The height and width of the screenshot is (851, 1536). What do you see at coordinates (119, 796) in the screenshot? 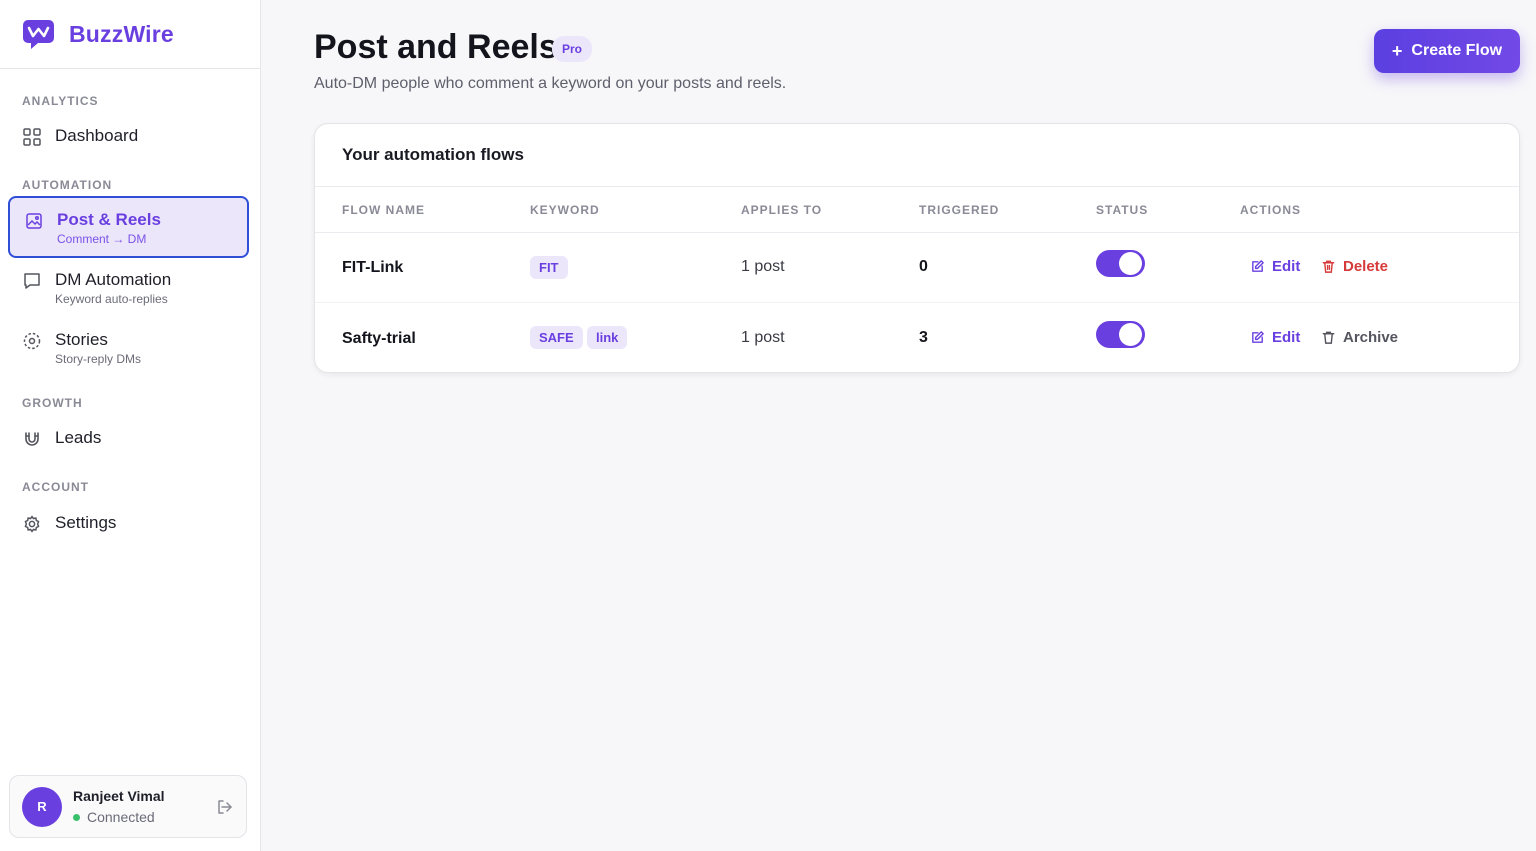
I see `user-name: Ranjeet Vimal` at bounding box center [119, 796].